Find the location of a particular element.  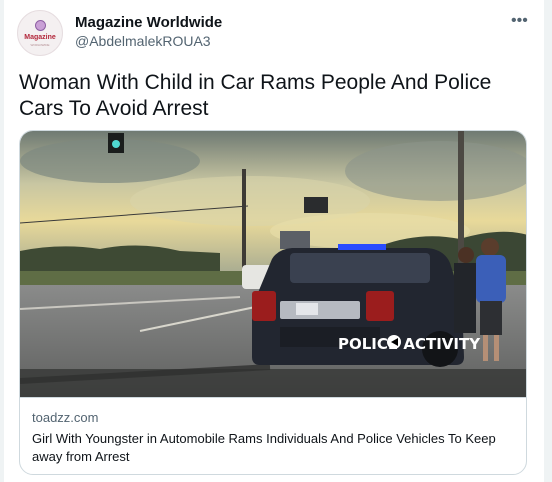

more-horizontal-icon: ••• is located at coordinates (519, 21).